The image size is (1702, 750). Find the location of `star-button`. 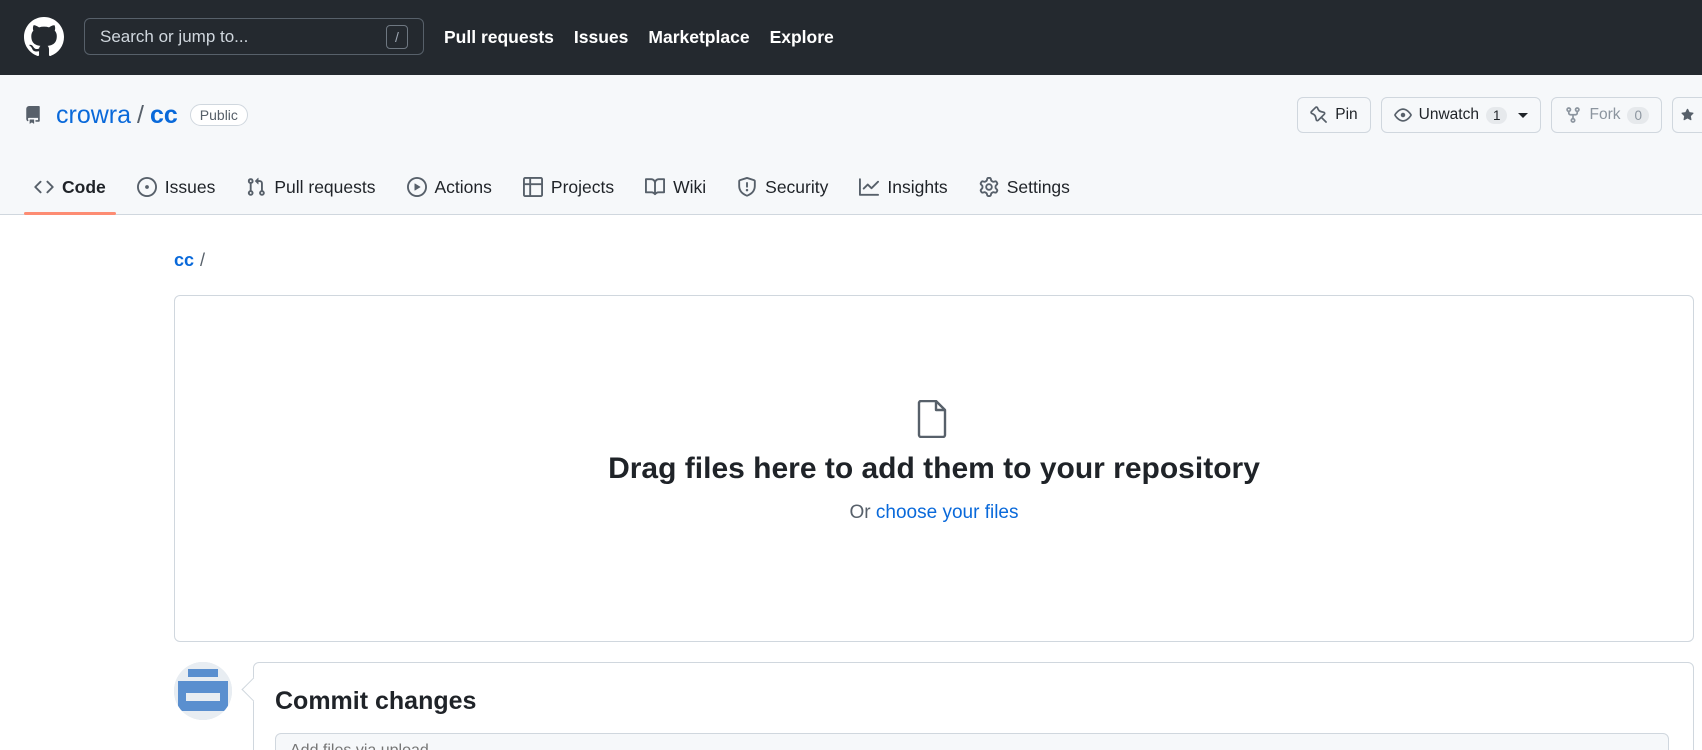

star-button is located at coordinates (1687, 115).